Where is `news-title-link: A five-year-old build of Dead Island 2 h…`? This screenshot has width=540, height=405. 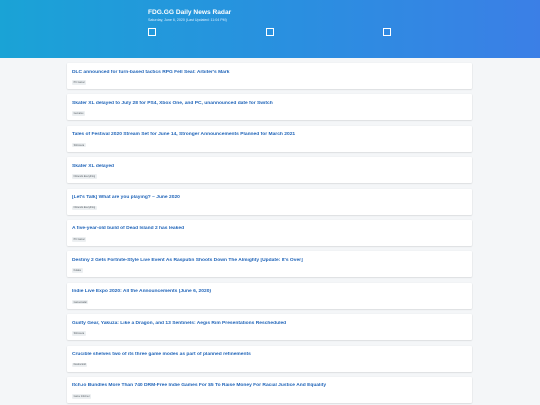 news-title-link: A five-year-old build of Dead Island 2 h… is located at coordinates (270, 228).